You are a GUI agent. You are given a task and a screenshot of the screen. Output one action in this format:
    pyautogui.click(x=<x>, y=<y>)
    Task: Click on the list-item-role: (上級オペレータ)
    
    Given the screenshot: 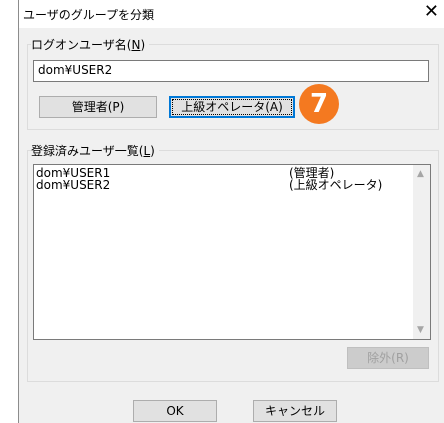 What is the action you would take?
    pyautogui.click(x=336, y=185)
    